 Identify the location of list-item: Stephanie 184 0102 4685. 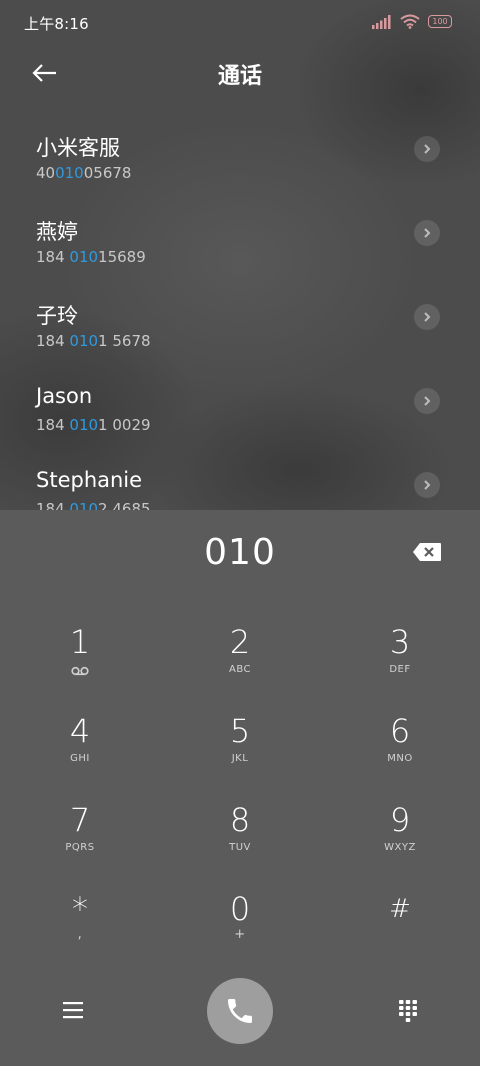
(240, 489).